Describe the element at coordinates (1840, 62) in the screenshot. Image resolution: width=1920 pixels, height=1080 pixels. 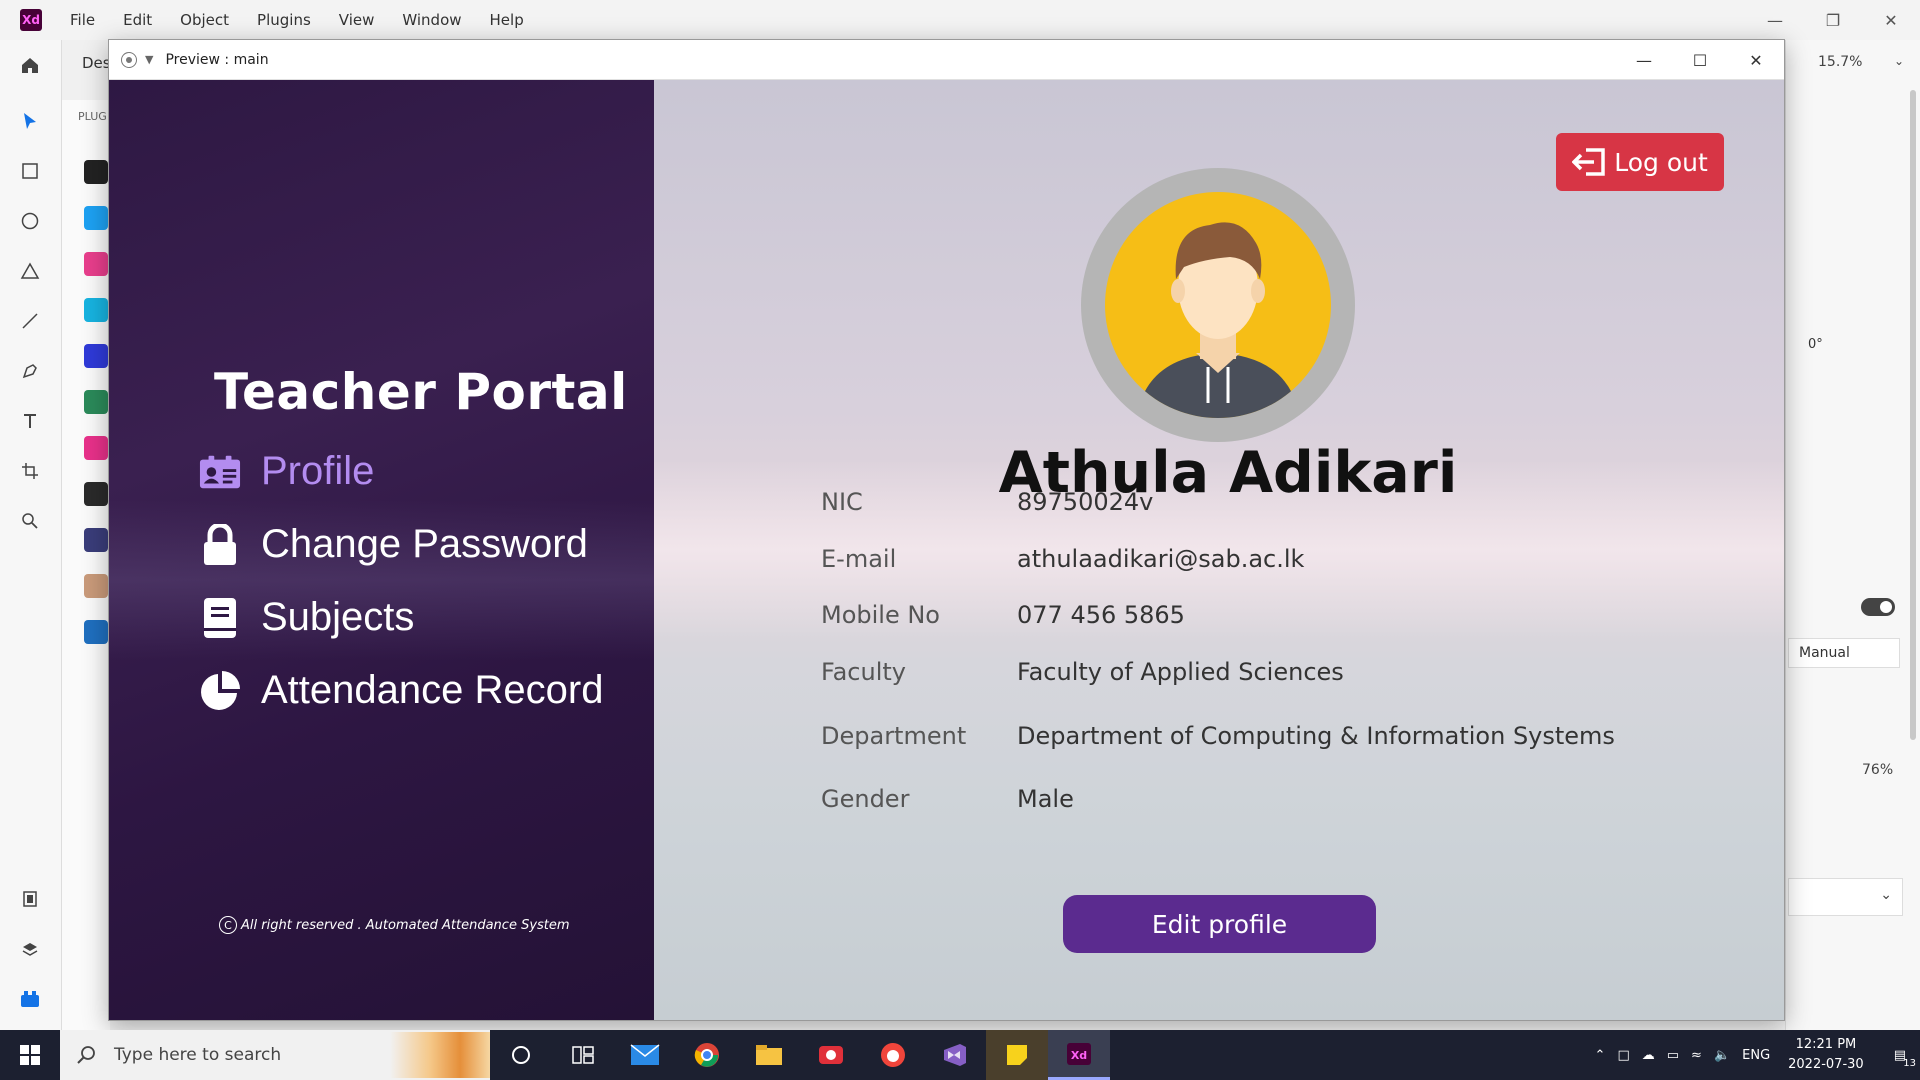
I see `zoom-level: 15.7%` at that location.